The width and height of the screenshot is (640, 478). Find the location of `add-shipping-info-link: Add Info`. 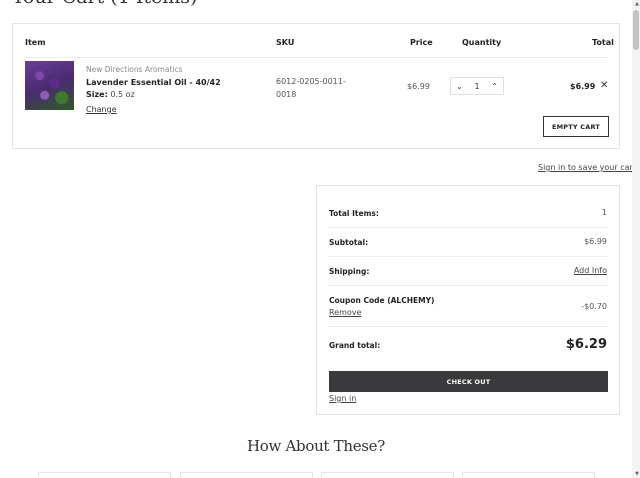

add-shipping-info-link: Add Info is located at coordinates (590, 270).